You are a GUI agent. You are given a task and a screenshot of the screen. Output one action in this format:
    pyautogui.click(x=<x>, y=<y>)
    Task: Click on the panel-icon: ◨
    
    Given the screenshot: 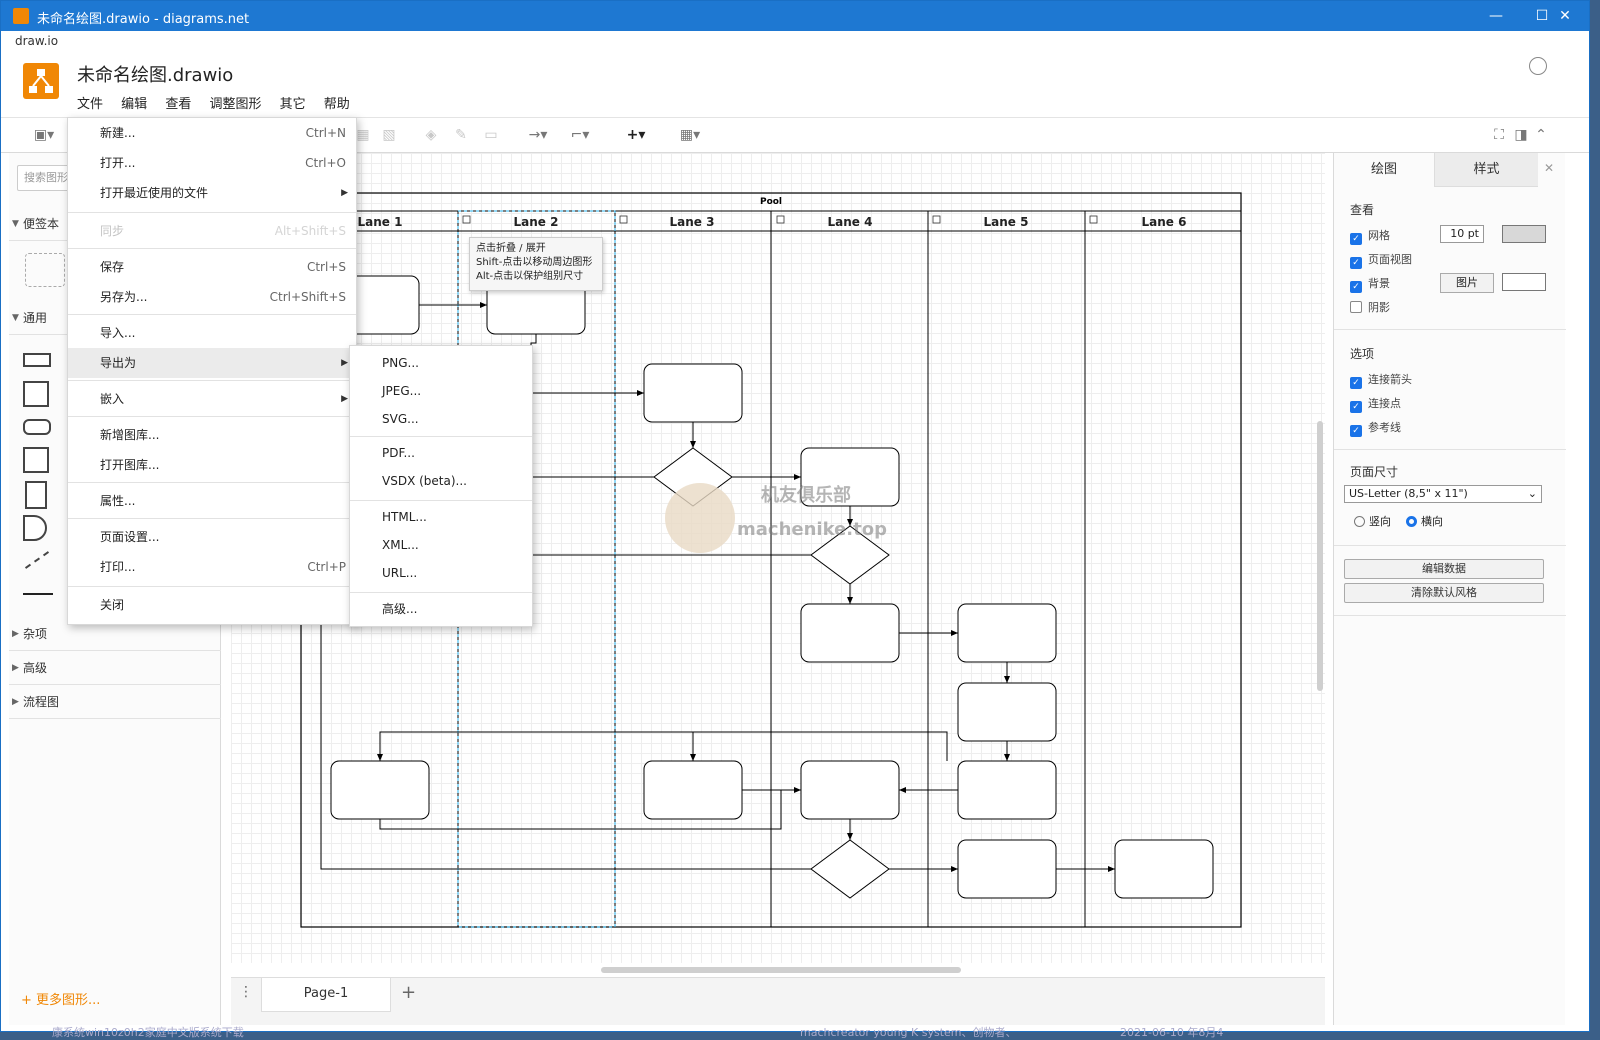 What is the action you would take?
    pyautogui.click(x=1521, y=135)
    